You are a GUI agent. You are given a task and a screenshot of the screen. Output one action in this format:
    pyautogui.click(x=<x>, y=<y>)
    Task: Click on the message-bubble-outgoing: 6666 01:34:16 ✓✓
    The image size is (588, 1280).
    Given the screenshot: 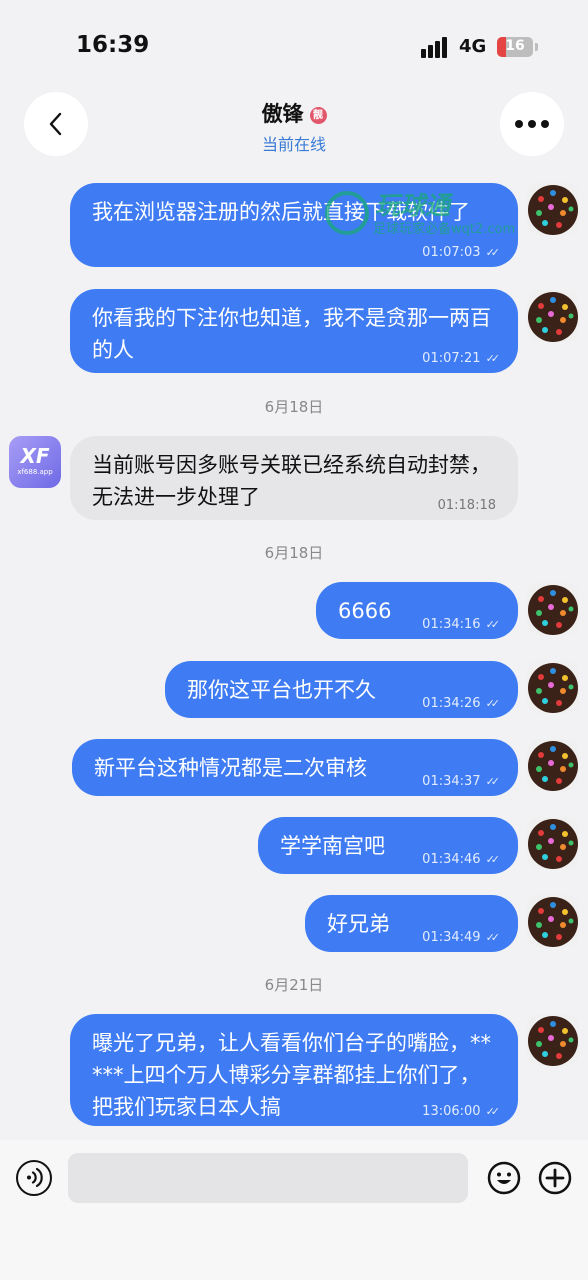 What is the action you would take?
    pyautogui.click(x=417, y=610)
    